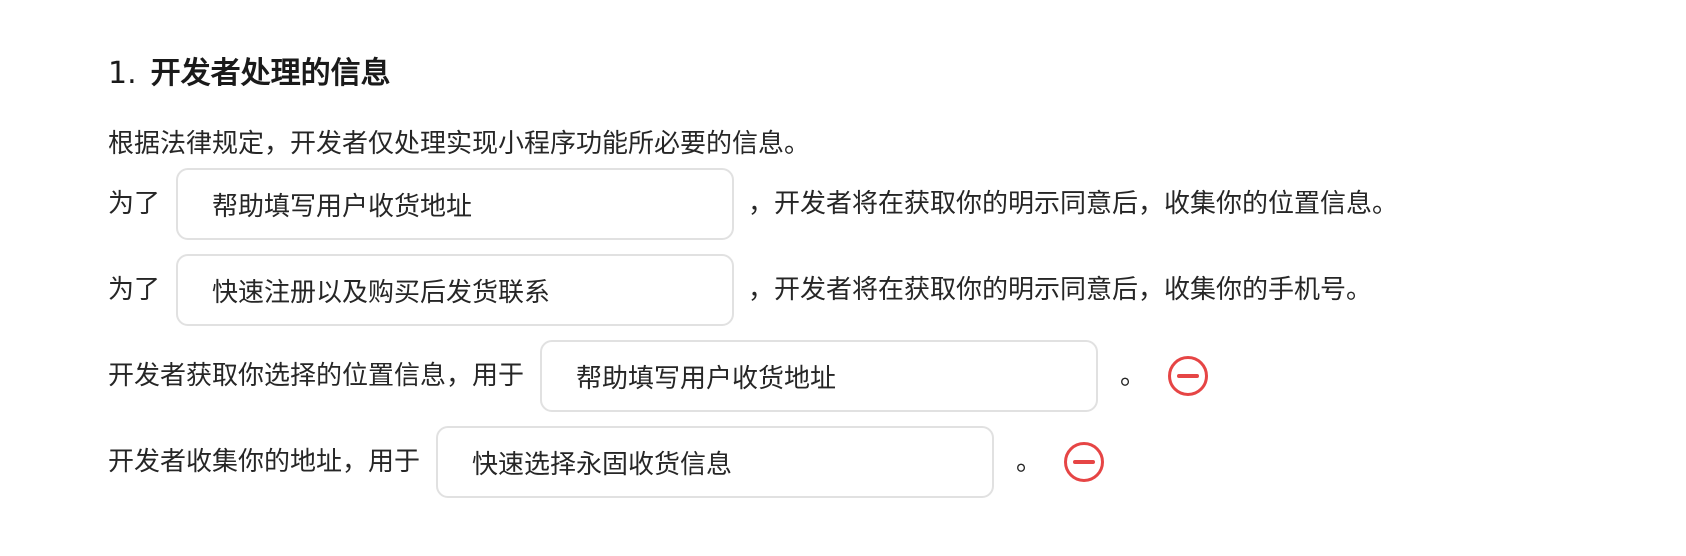 This screenshot has height=556, width=1686. I want to click on purpose-input: 快速选择永固收货信息, so click(715, 462).